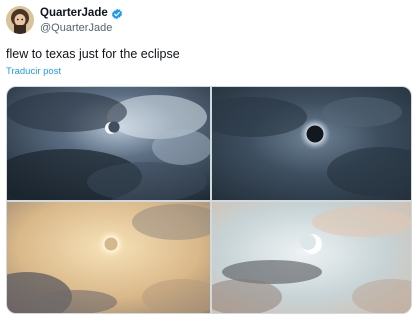 Image resolution: width=420 pixels, height=318 pixels. What do you see at coordinates (81, 28) in the screenshot?
I see `author-handle: @QuarterJade` at bounding box center [81, 28].